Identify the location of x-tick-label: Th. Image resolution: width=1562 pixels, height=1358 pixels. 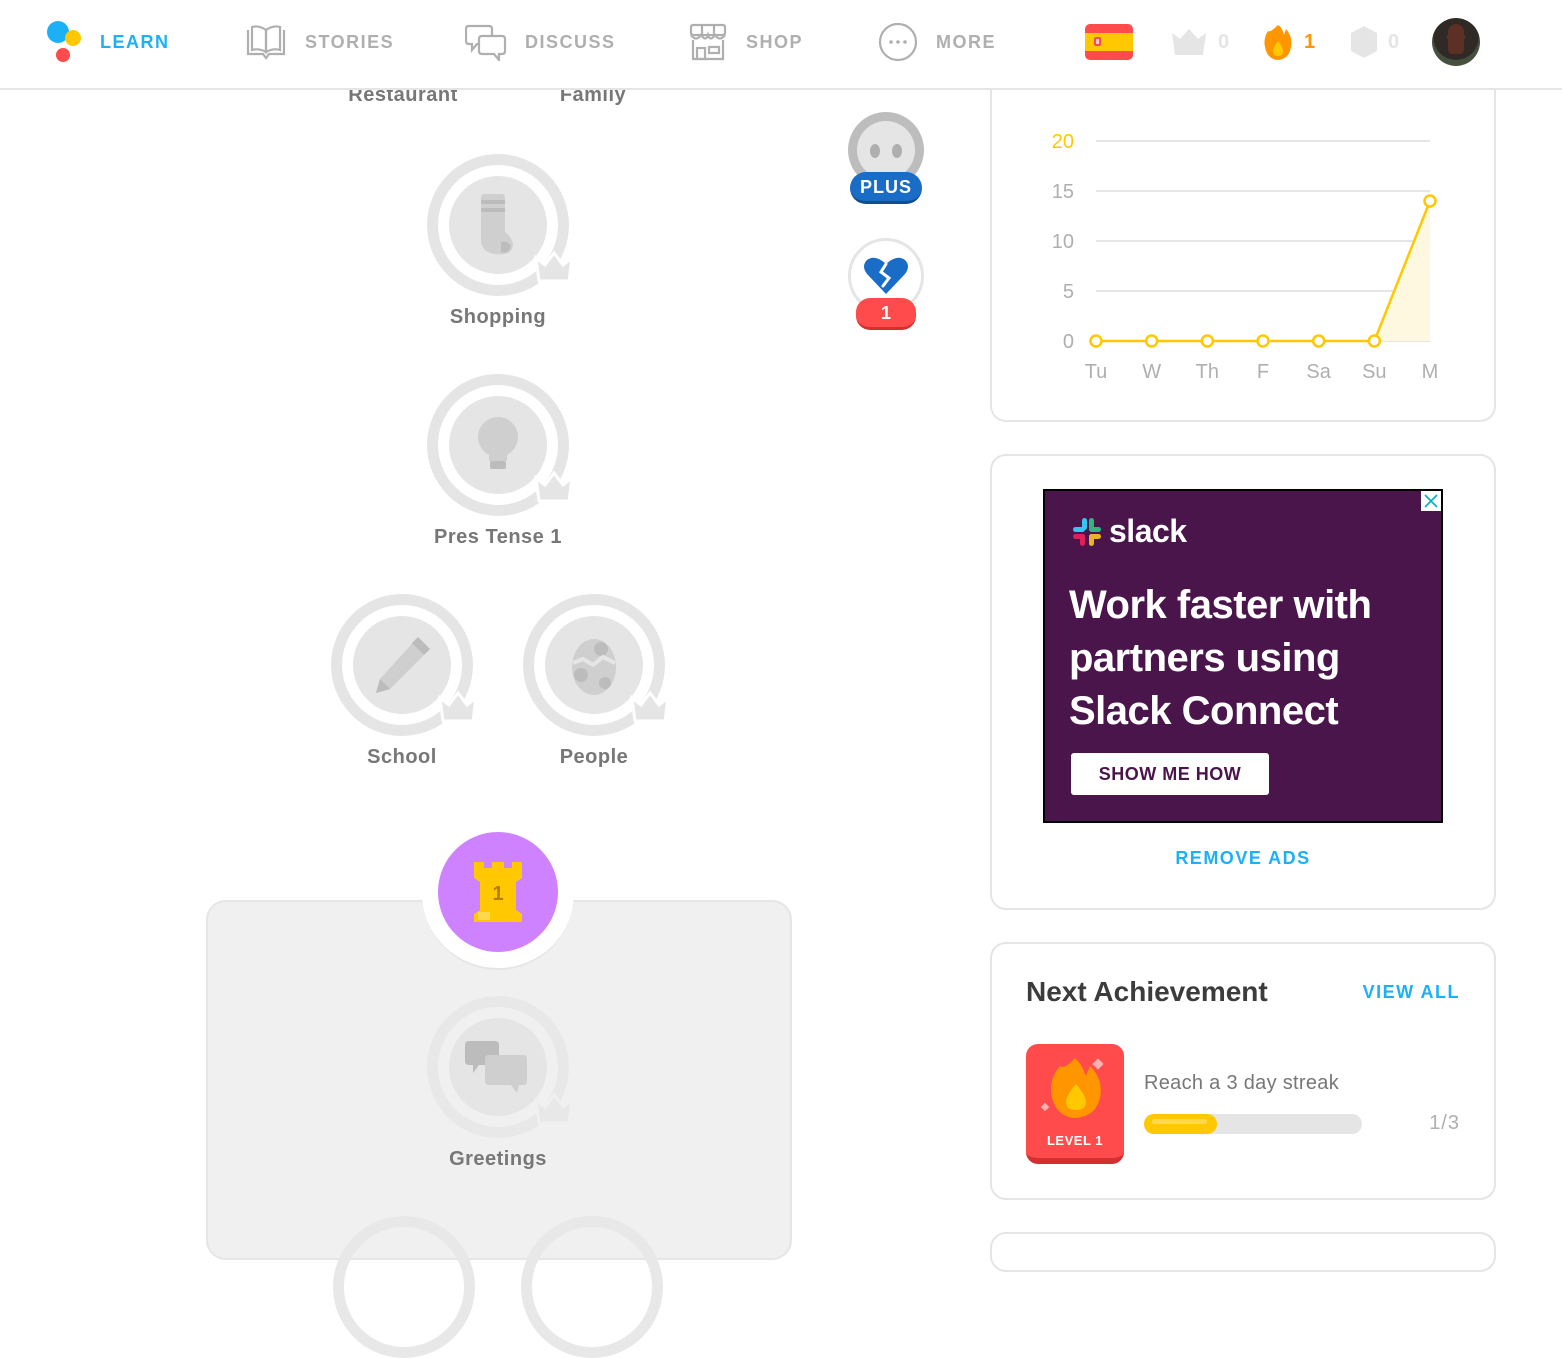
(1207, 372).